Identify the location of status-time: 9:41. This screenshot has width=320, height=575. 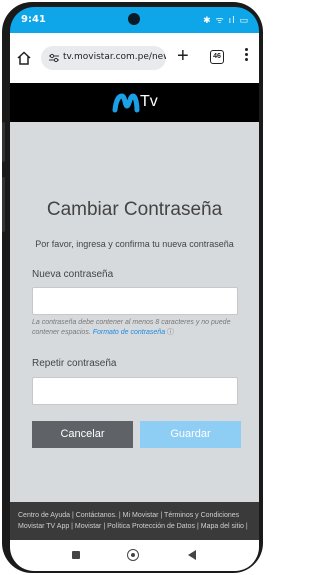
(33, 19).